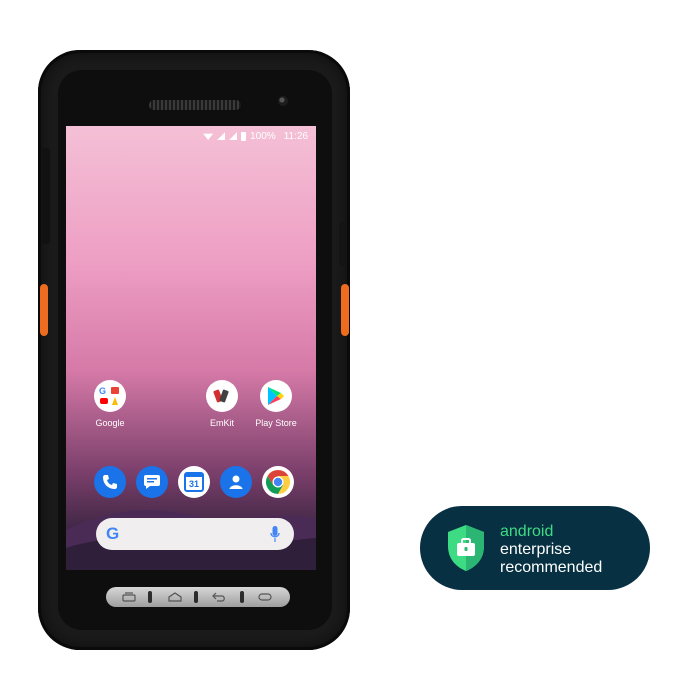 This screenshot has height=700, width=700. What do you see at coordinates (295, 136) in the screenshot?
I see `clock: 11:26` at bounding box center [295, 136].